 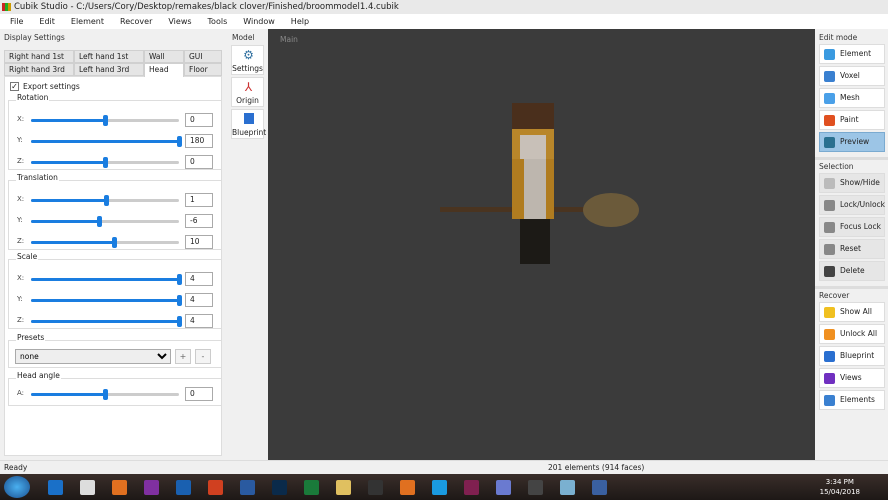 I want to click on menu-element: Element, so click(x=82, y=21).